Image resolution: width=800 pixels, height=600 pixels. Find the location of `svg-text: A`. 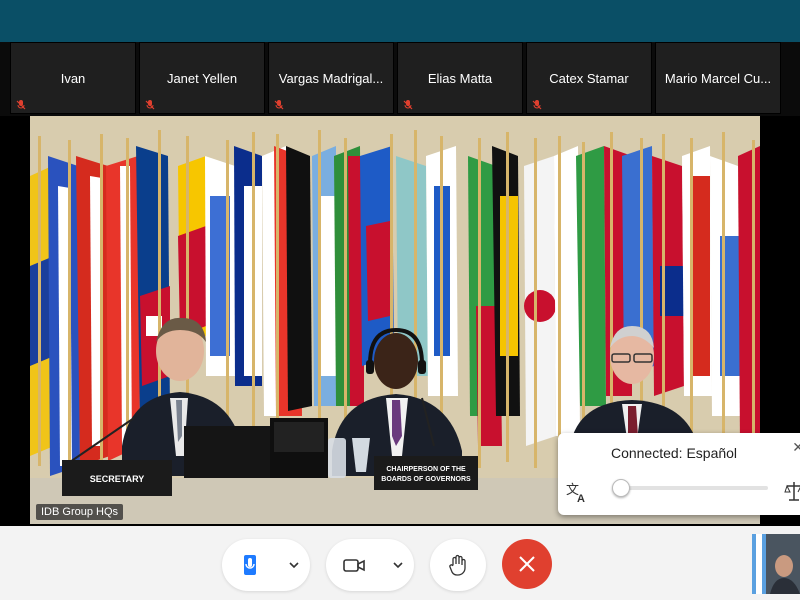

svg-text: A is located at coordinates (581, 498).